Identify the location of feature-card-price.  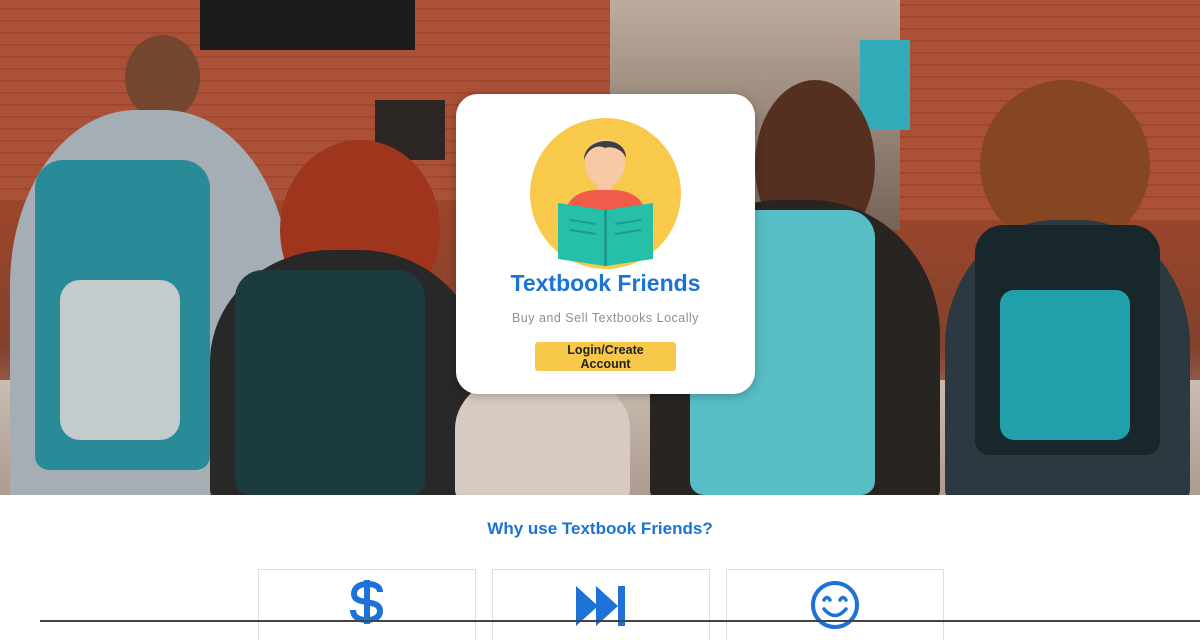
(367, 604).